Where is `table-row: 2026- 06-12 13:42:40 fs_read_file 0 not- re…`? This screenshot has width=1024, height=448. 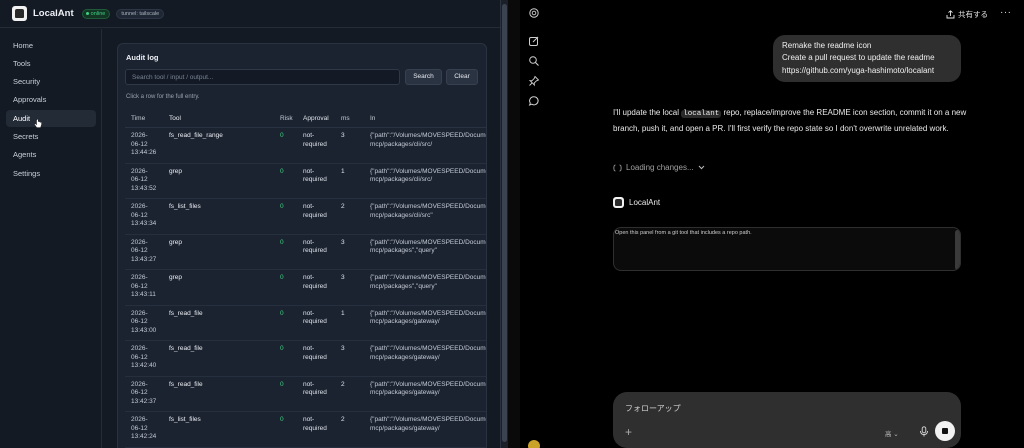 table-row: 2026- 06-12 13:42:40 fs_read_file 0 not- re… is located at coordinates (305, 359).